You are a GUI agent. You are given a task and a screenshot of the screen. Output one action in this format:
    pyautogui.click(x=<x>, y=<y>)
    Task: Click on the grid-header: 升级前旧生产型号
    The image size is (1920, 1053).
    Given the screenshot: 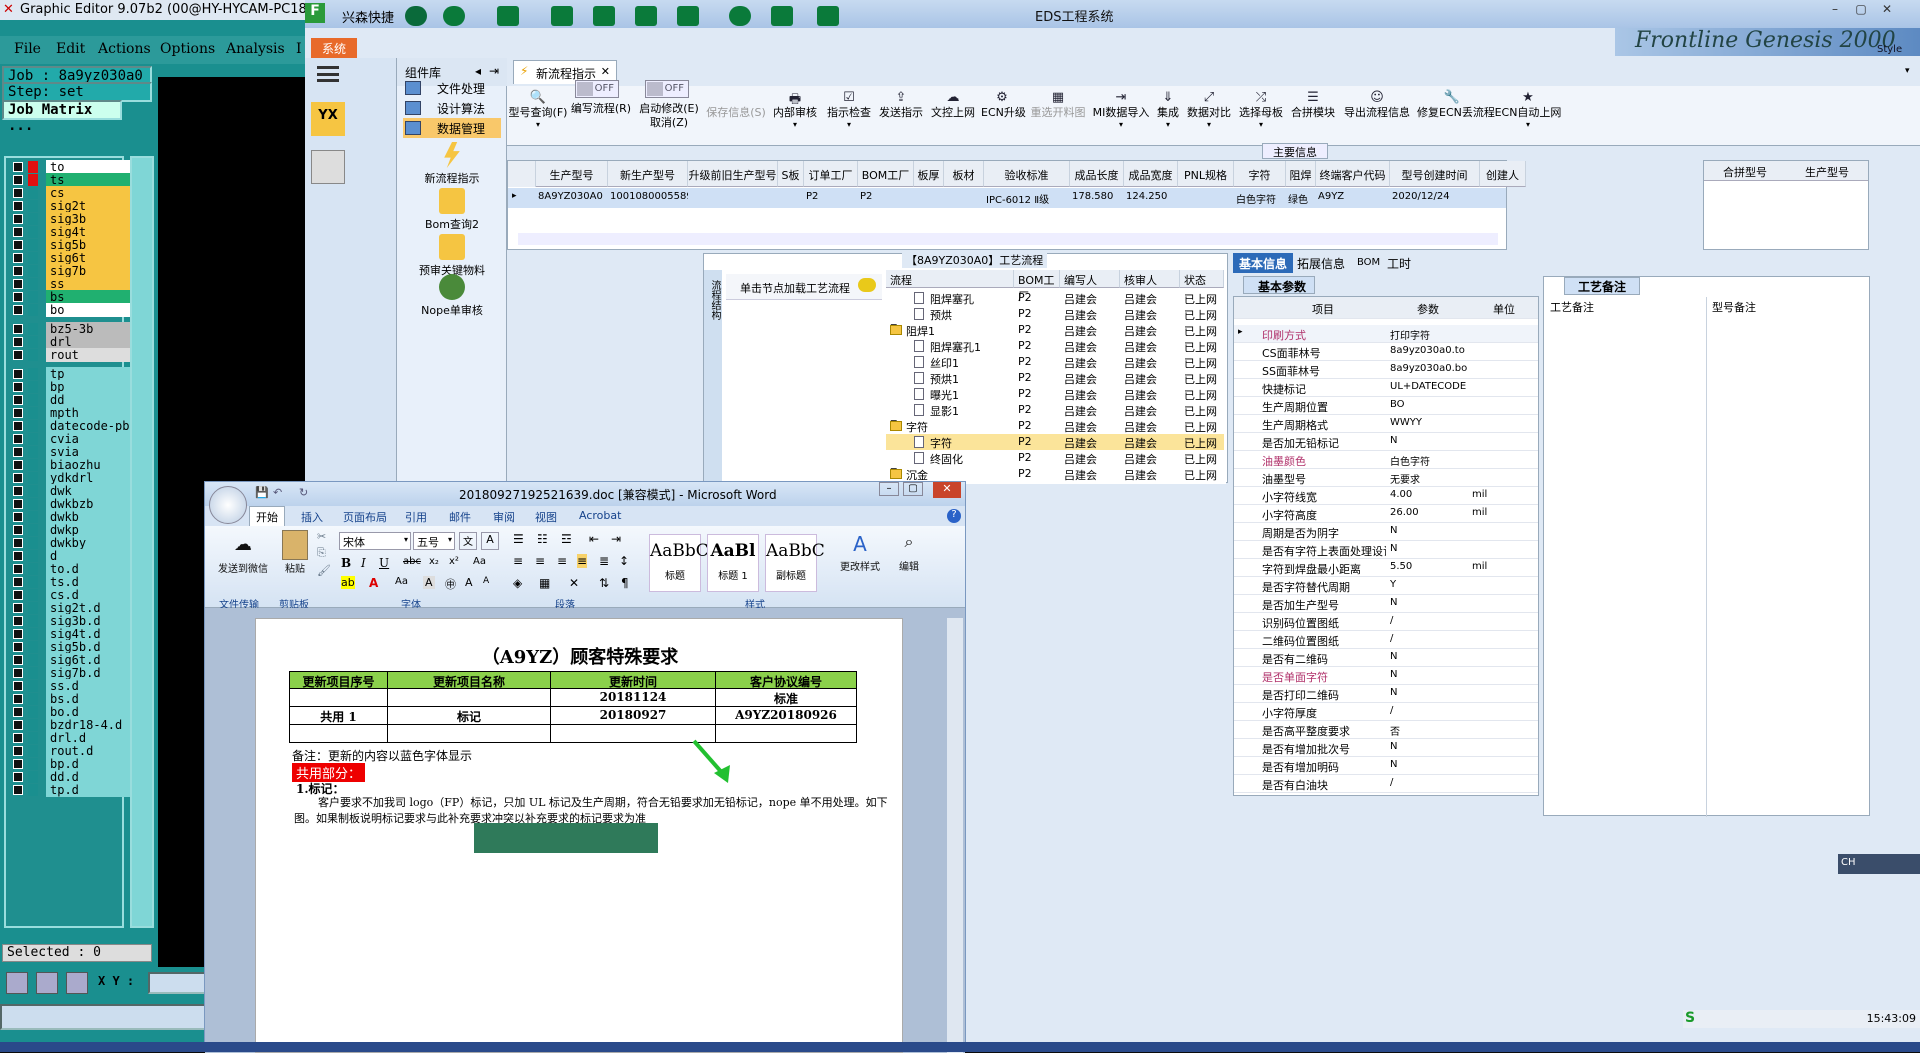 What is the action you would take?
    pyautogui.click(x=733, y=174)
    